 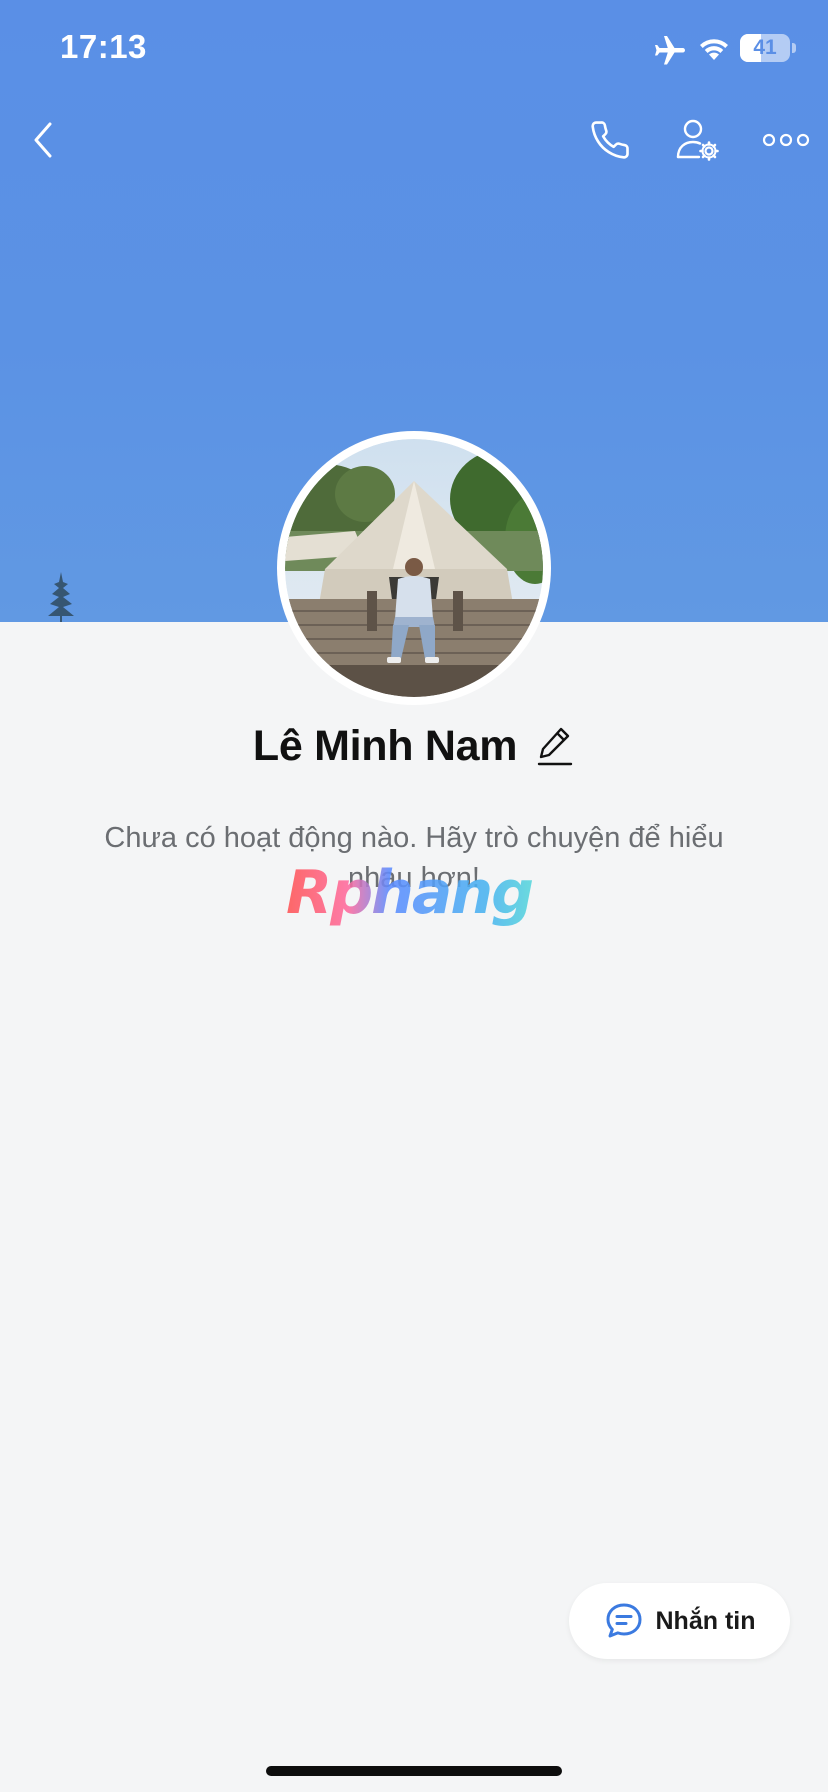 I want to click on watermark-text: Rphang, so click(x=415, y=893).